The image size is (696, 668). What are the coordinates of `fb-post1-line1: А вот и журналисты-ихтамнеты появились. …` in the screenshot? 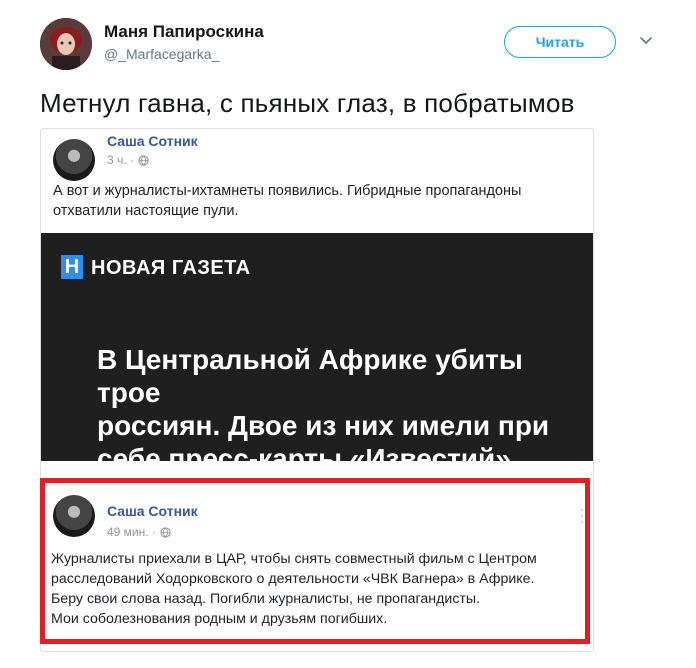 It's located at (287, 191).